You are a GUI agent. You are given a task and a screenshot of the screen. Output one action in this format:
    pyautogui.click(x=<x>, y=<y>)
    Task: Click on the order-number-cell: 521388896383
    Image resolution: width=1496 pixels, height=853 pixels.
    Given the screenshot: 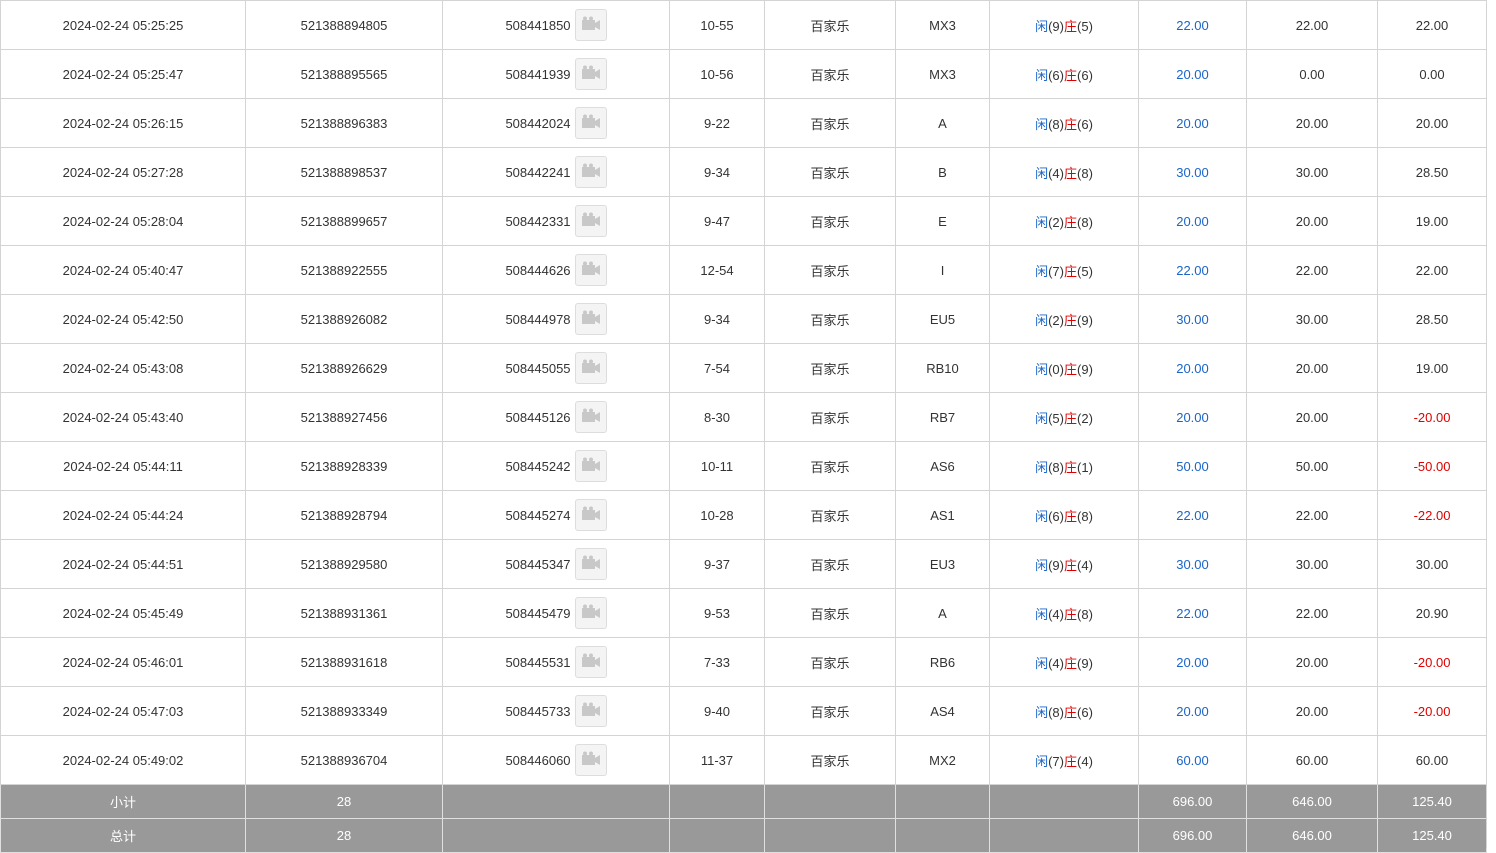 What is the action you would take?
    pyautogui.click(x=344, y=123)
    